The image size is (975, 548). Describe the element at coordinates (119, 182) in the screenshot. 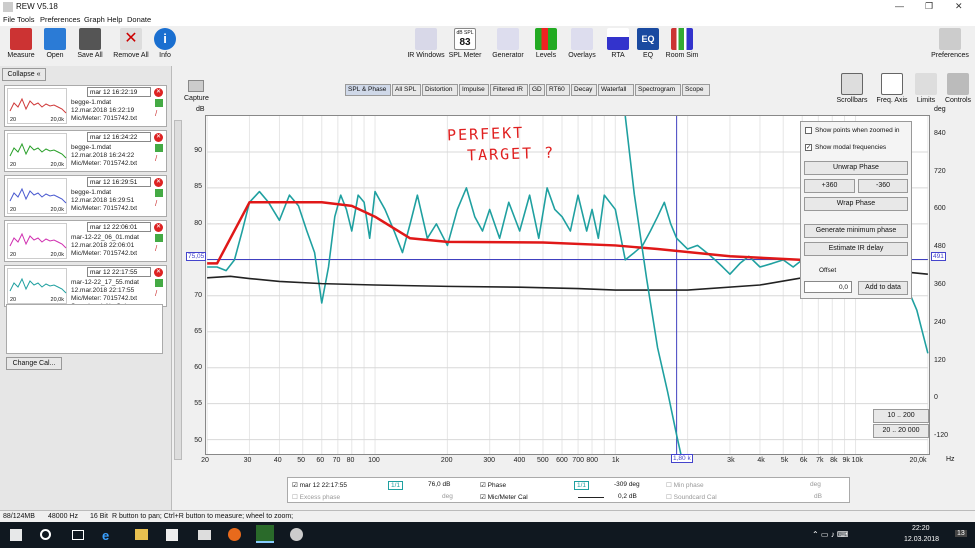

I see `measurement-name-input: mar 12 16:29:51` at that location.